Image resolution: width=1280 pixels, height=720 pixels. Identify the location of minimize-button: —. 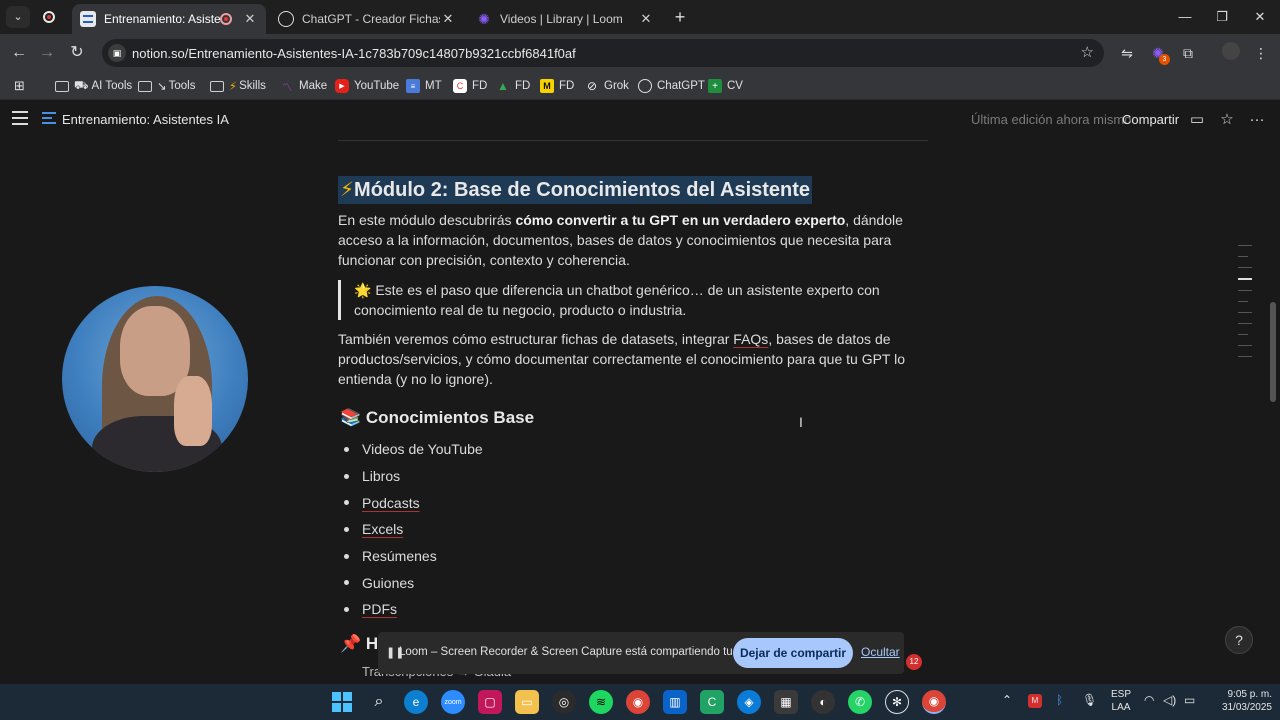
(1185, 17).